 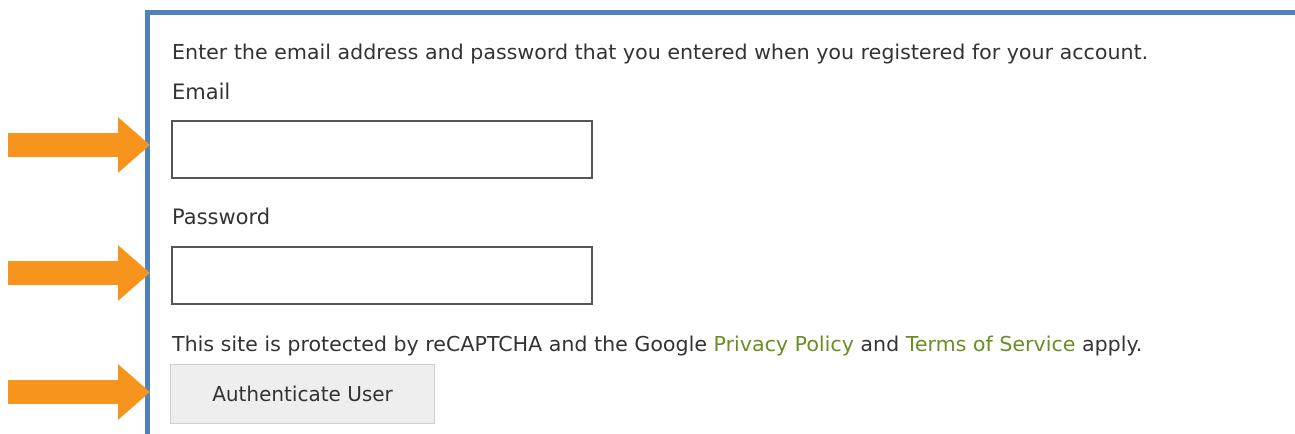 I want to click on password-field, so click(x=382, y=275).